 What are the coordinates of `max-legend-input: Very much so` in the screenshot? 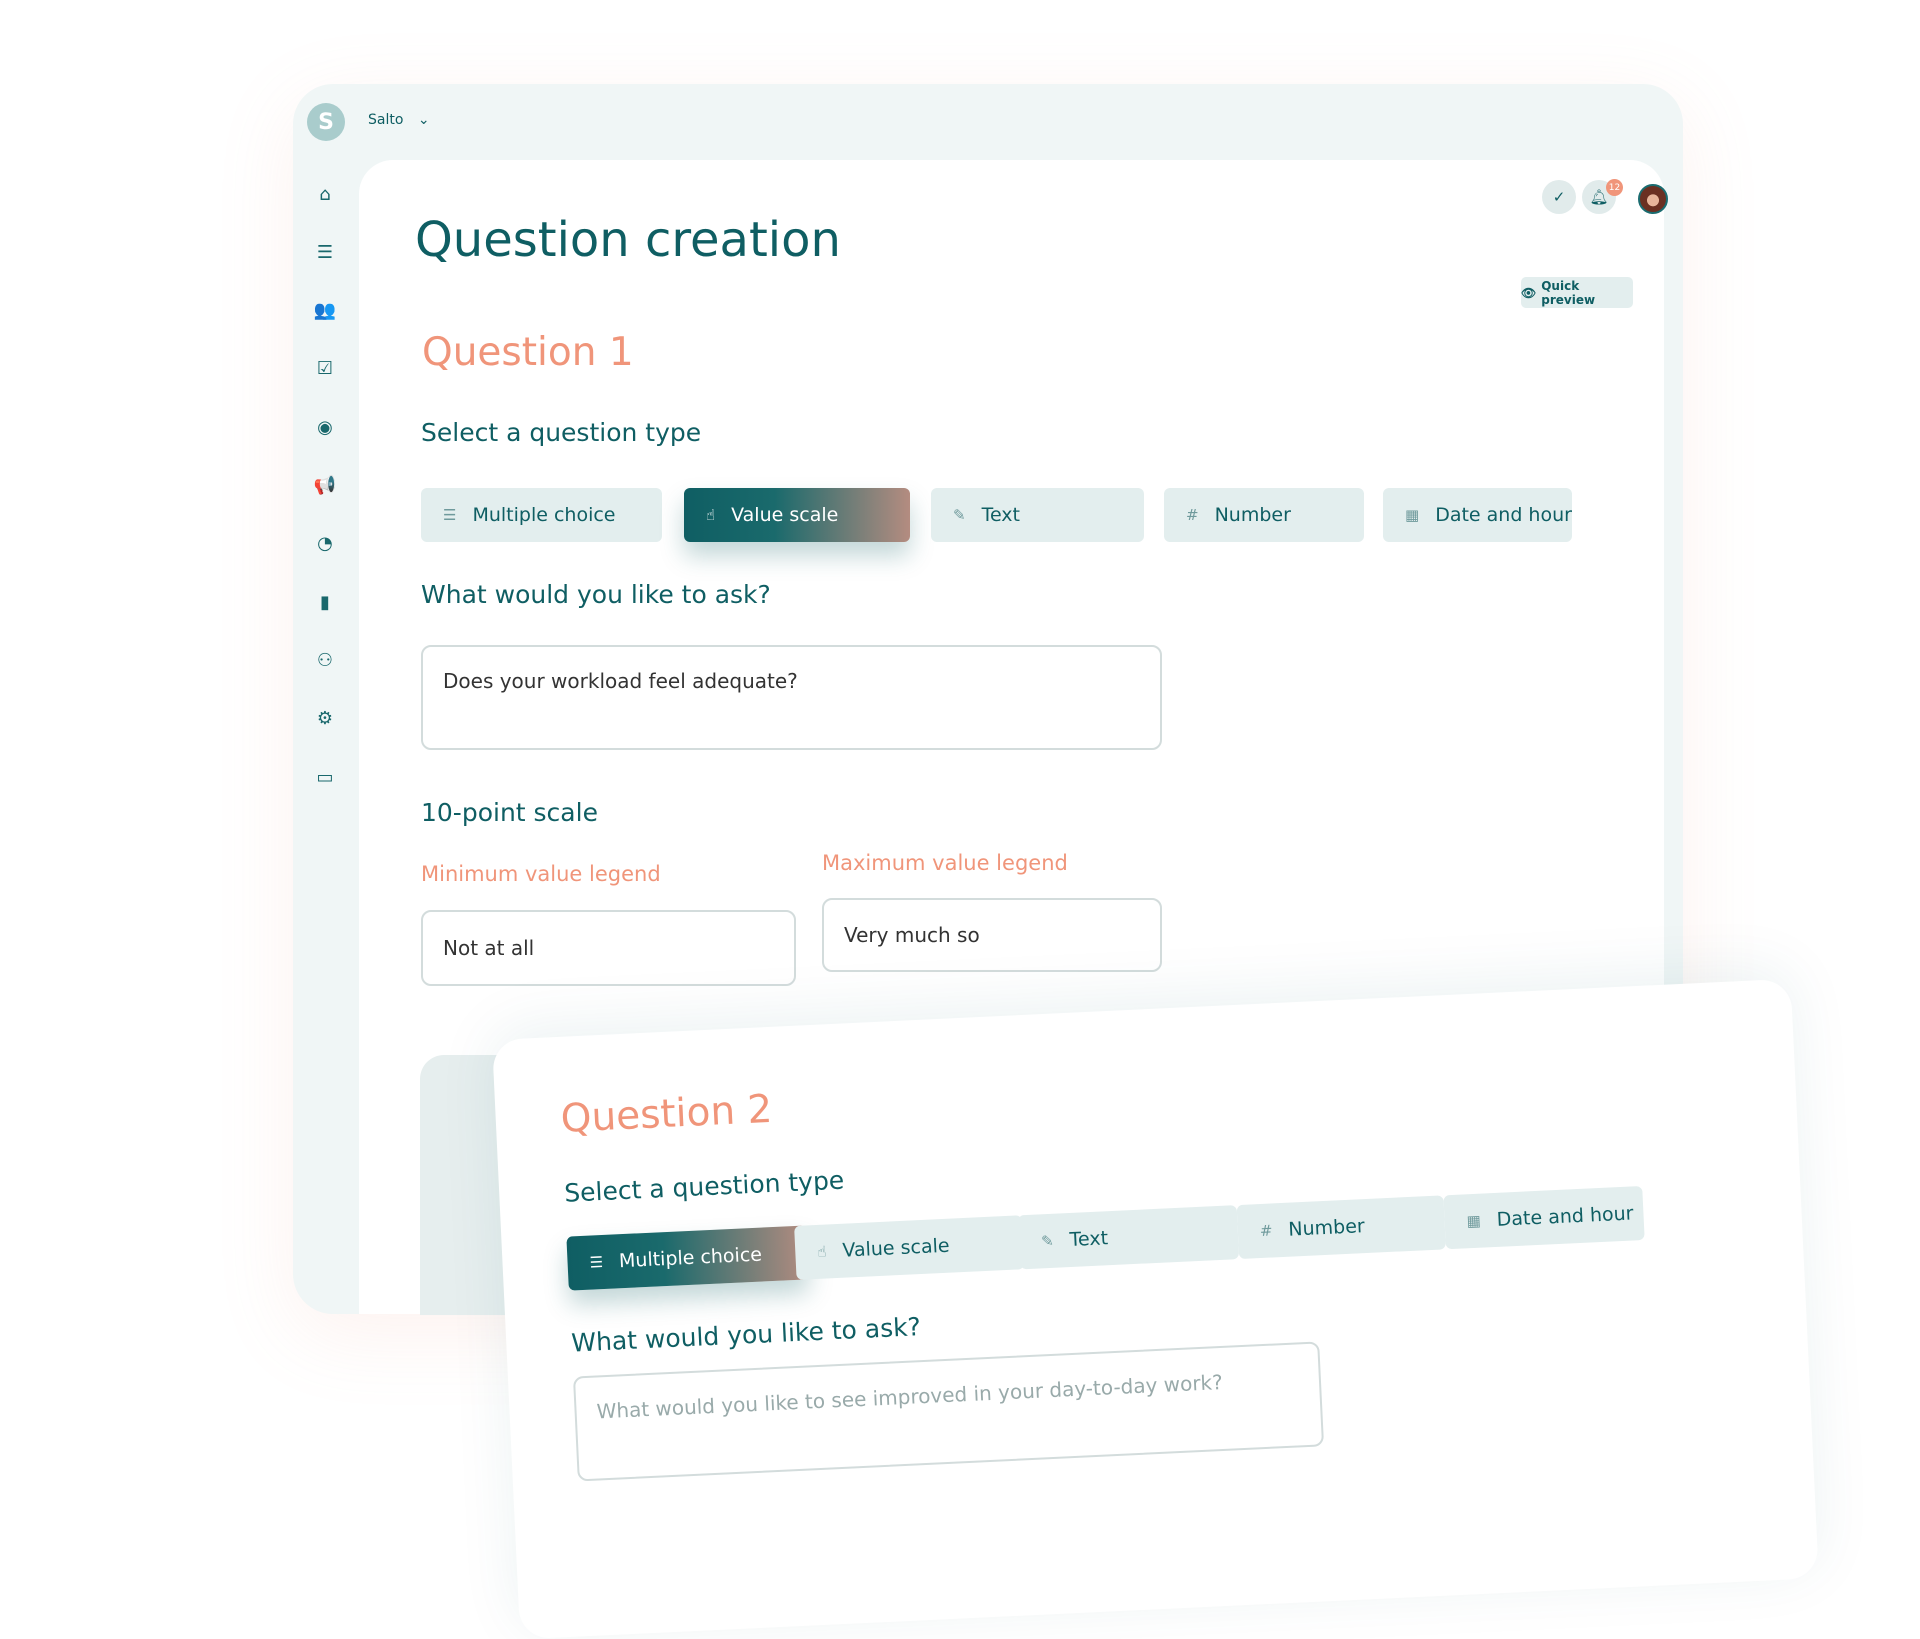 It's located at (992, 935).